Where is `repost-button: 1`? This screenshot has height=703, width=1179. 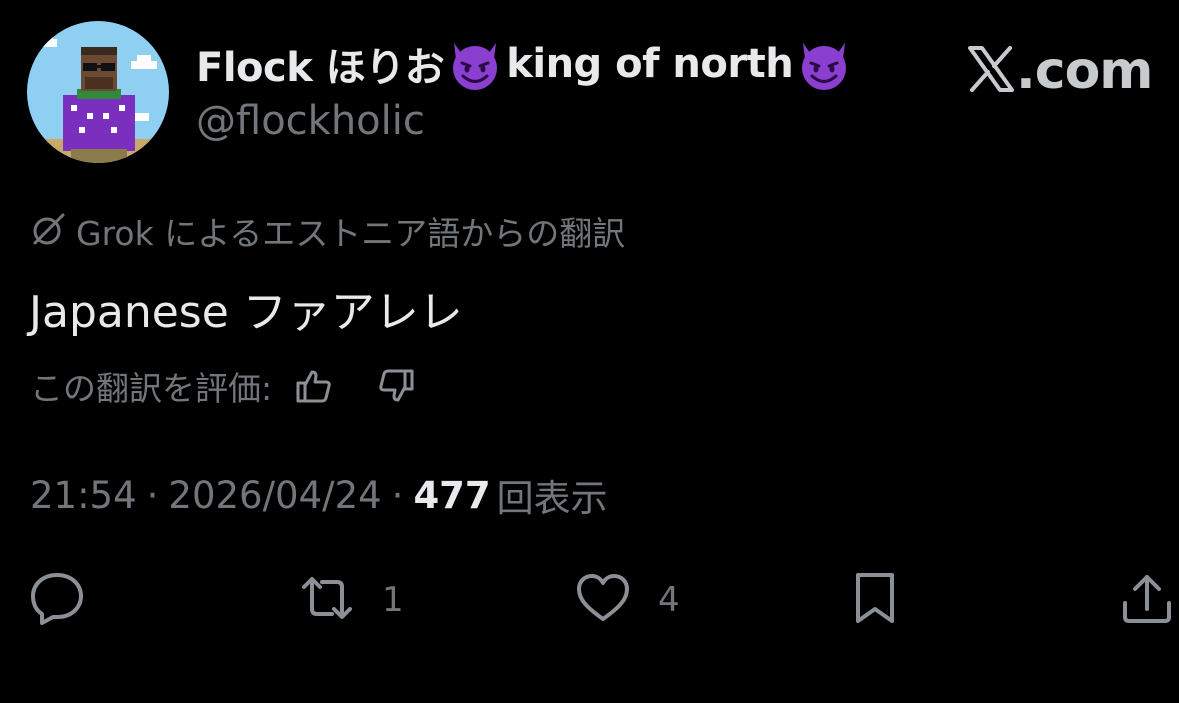 repost-button: 1 is located at coordinates (351, 600).